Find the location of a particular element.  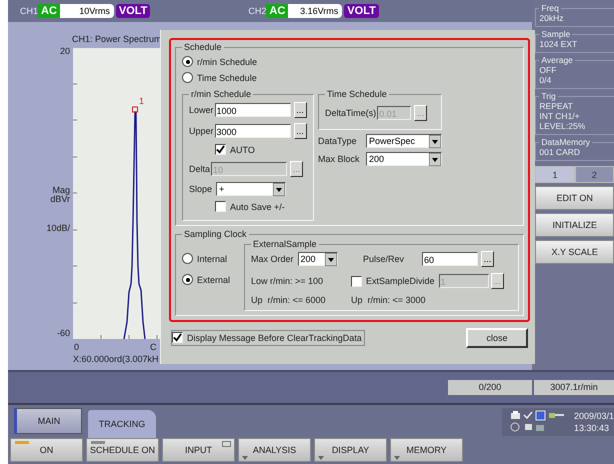

side-button: INITIALIZE is located at coordinates (574, 225).